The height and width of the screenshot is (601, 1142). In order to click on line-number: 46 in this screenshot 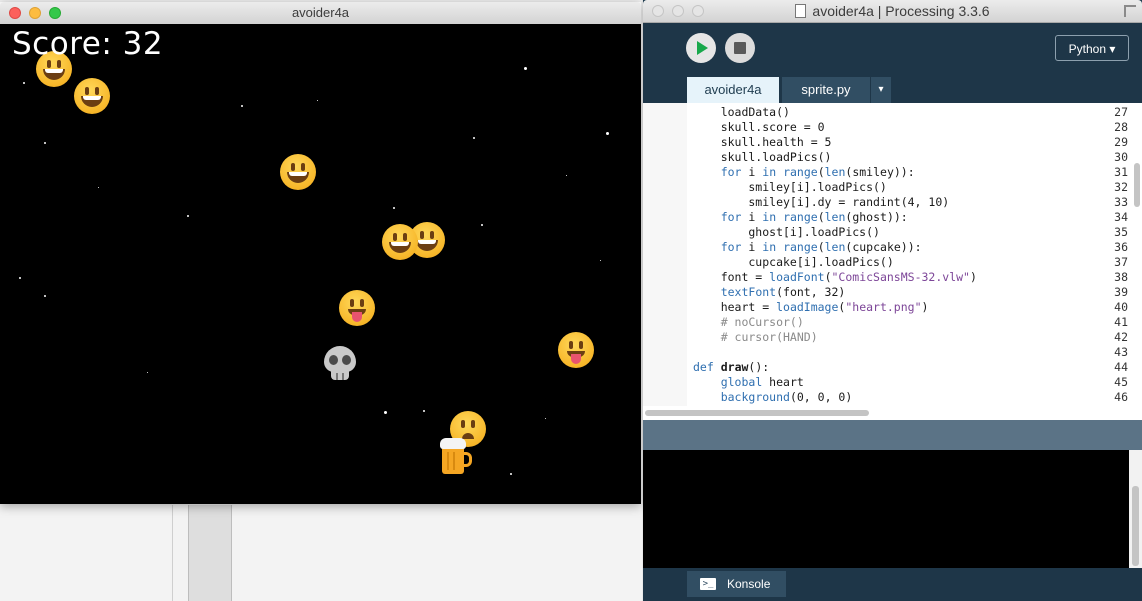, I will do `click(1121, 397)`.